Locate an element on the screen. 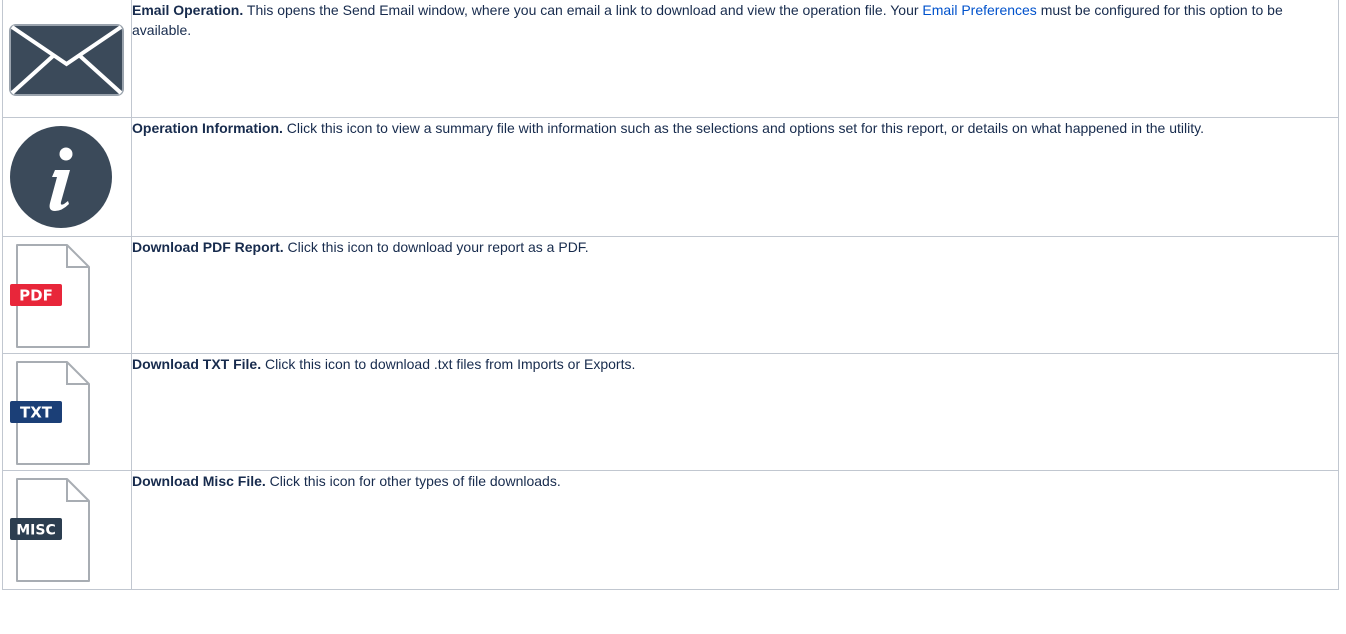  row-title: Download PDF Report. is located at coordinates (208, 247).